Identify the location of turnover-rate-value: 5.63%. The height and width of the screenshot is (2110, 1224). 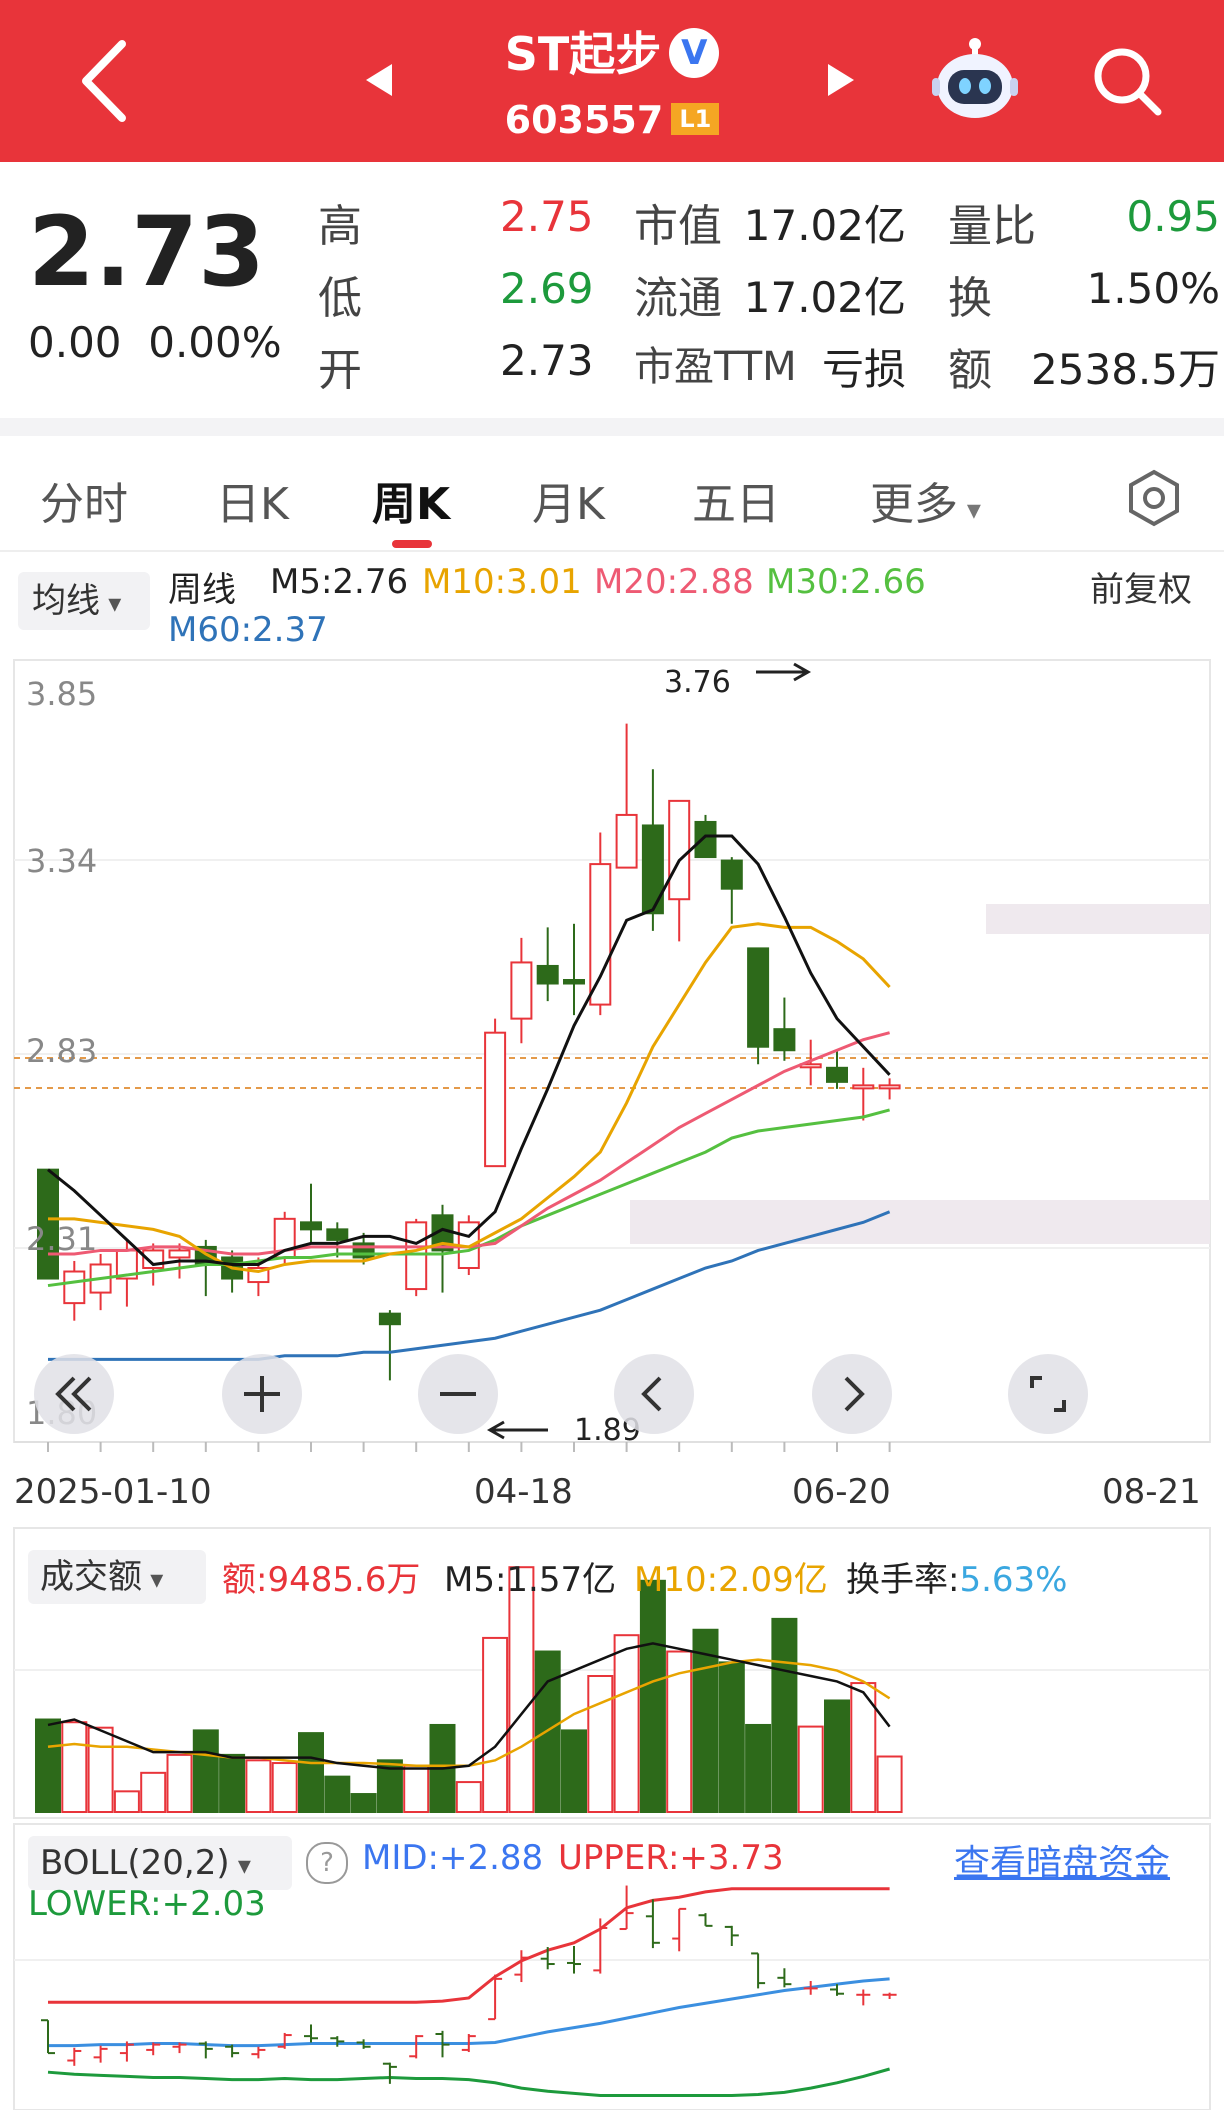
(1013, 1580).